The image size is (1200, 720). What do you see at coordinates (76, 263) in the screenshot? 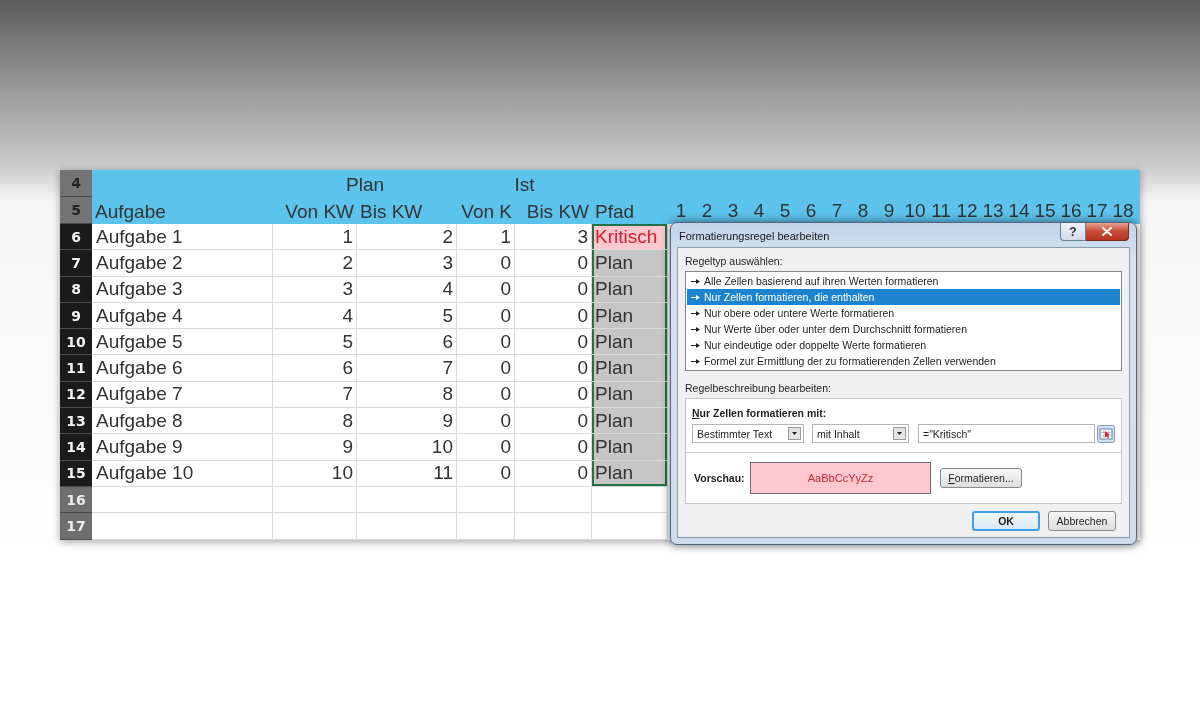
I see `row-number: 7` at bounding box center [76, 263].